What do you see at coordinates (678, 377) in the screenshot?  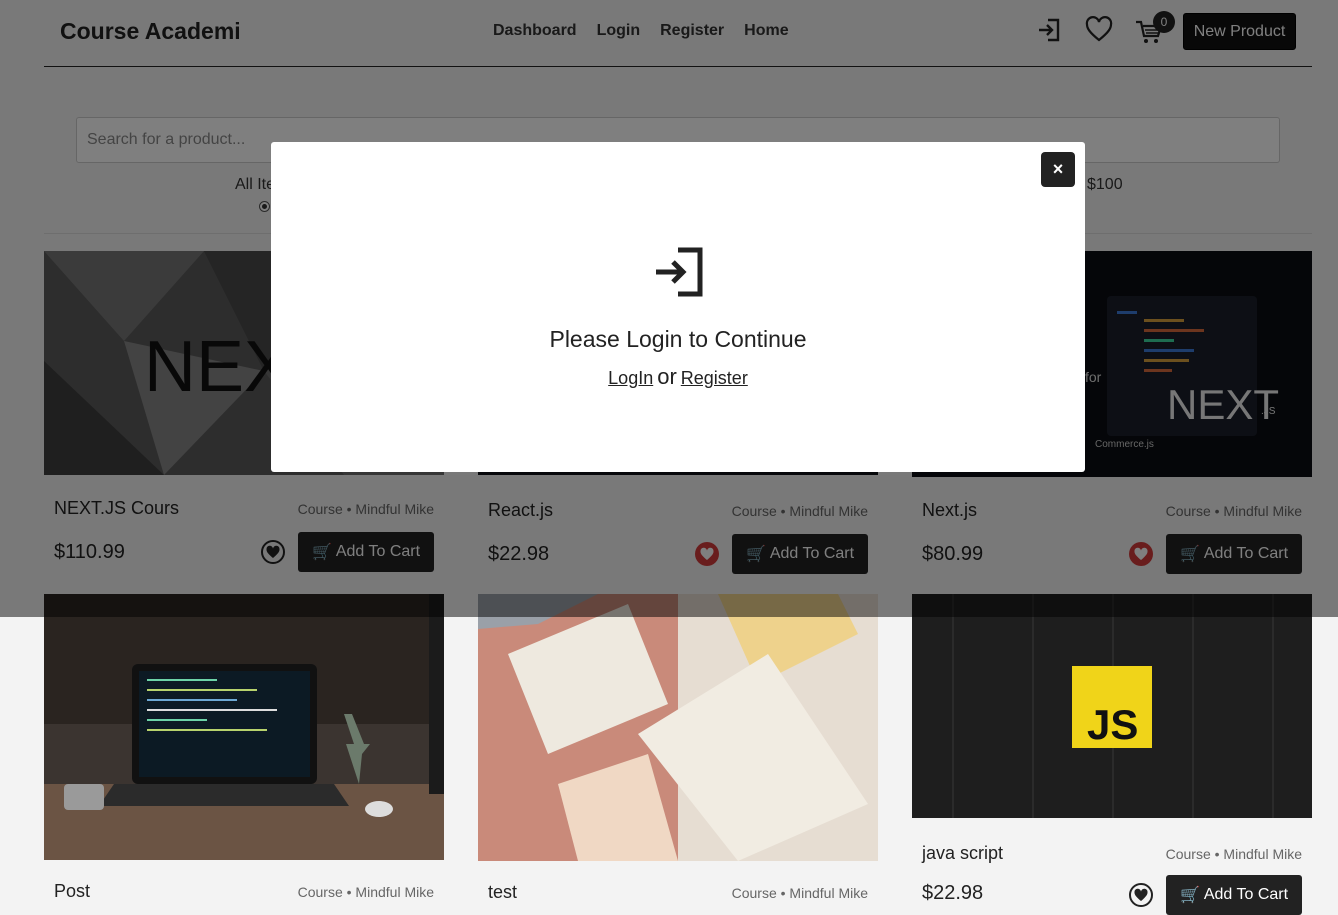 I see `modal-links: LogIn or Register` at bounding box center [678, 377].